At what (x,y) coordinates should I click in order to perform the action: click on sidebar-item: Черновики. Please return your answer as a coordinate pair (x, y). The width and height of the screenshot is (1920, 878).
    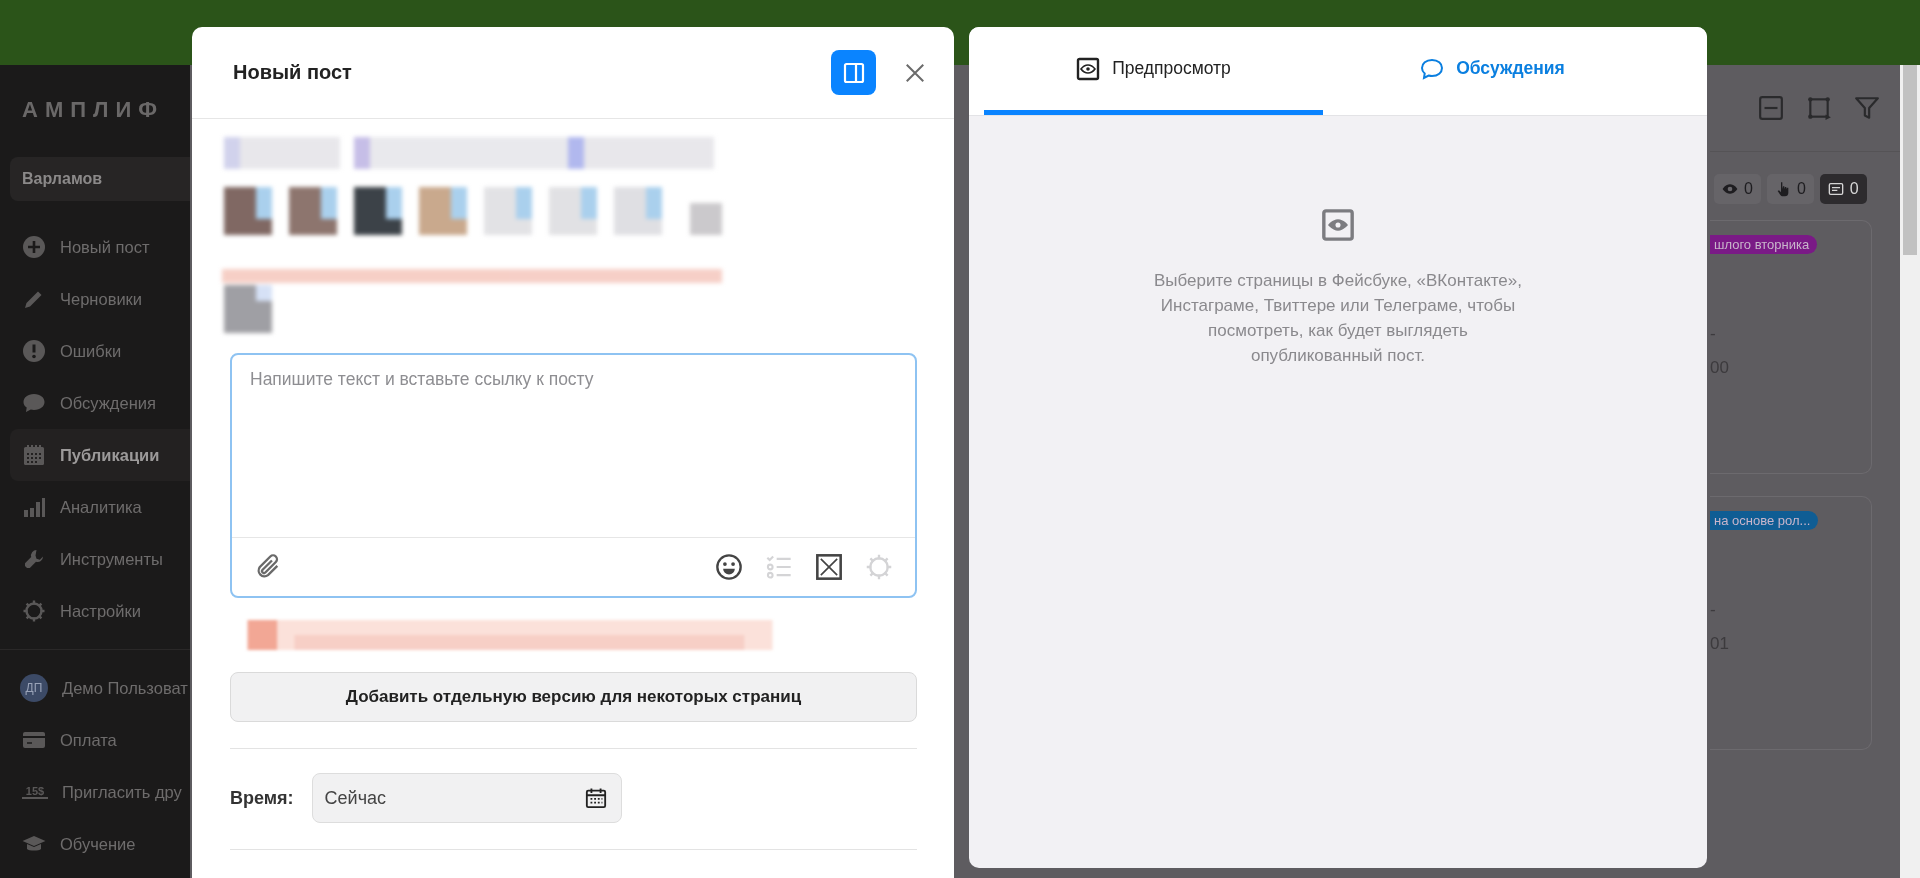
    Looking at the image, I should click on (95, 299).